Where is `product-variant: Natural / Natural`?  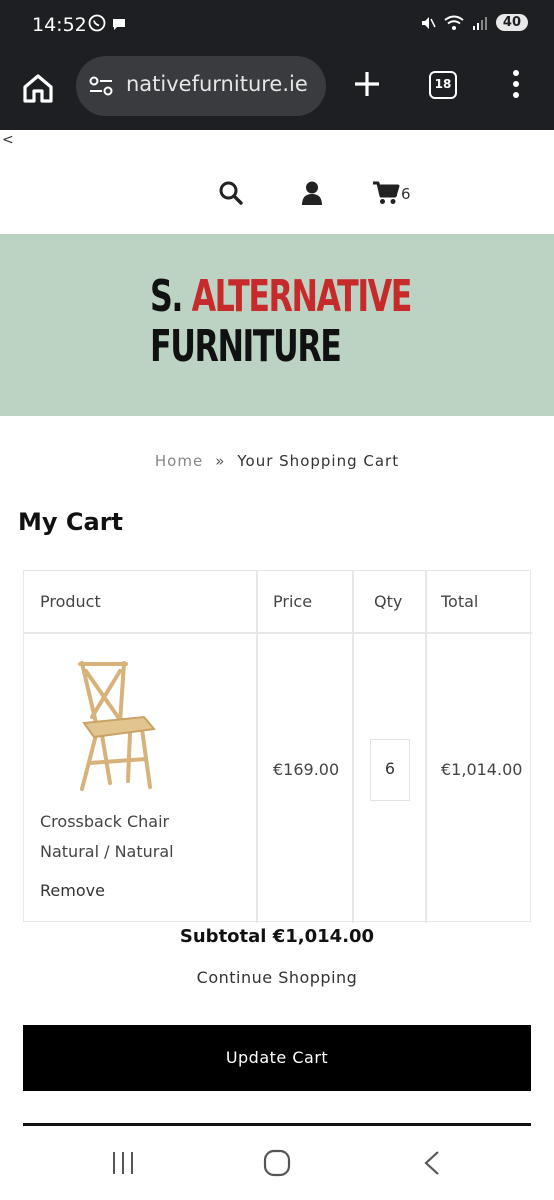 product-variant: Natural / Natural is located at coordinates (107, 851).